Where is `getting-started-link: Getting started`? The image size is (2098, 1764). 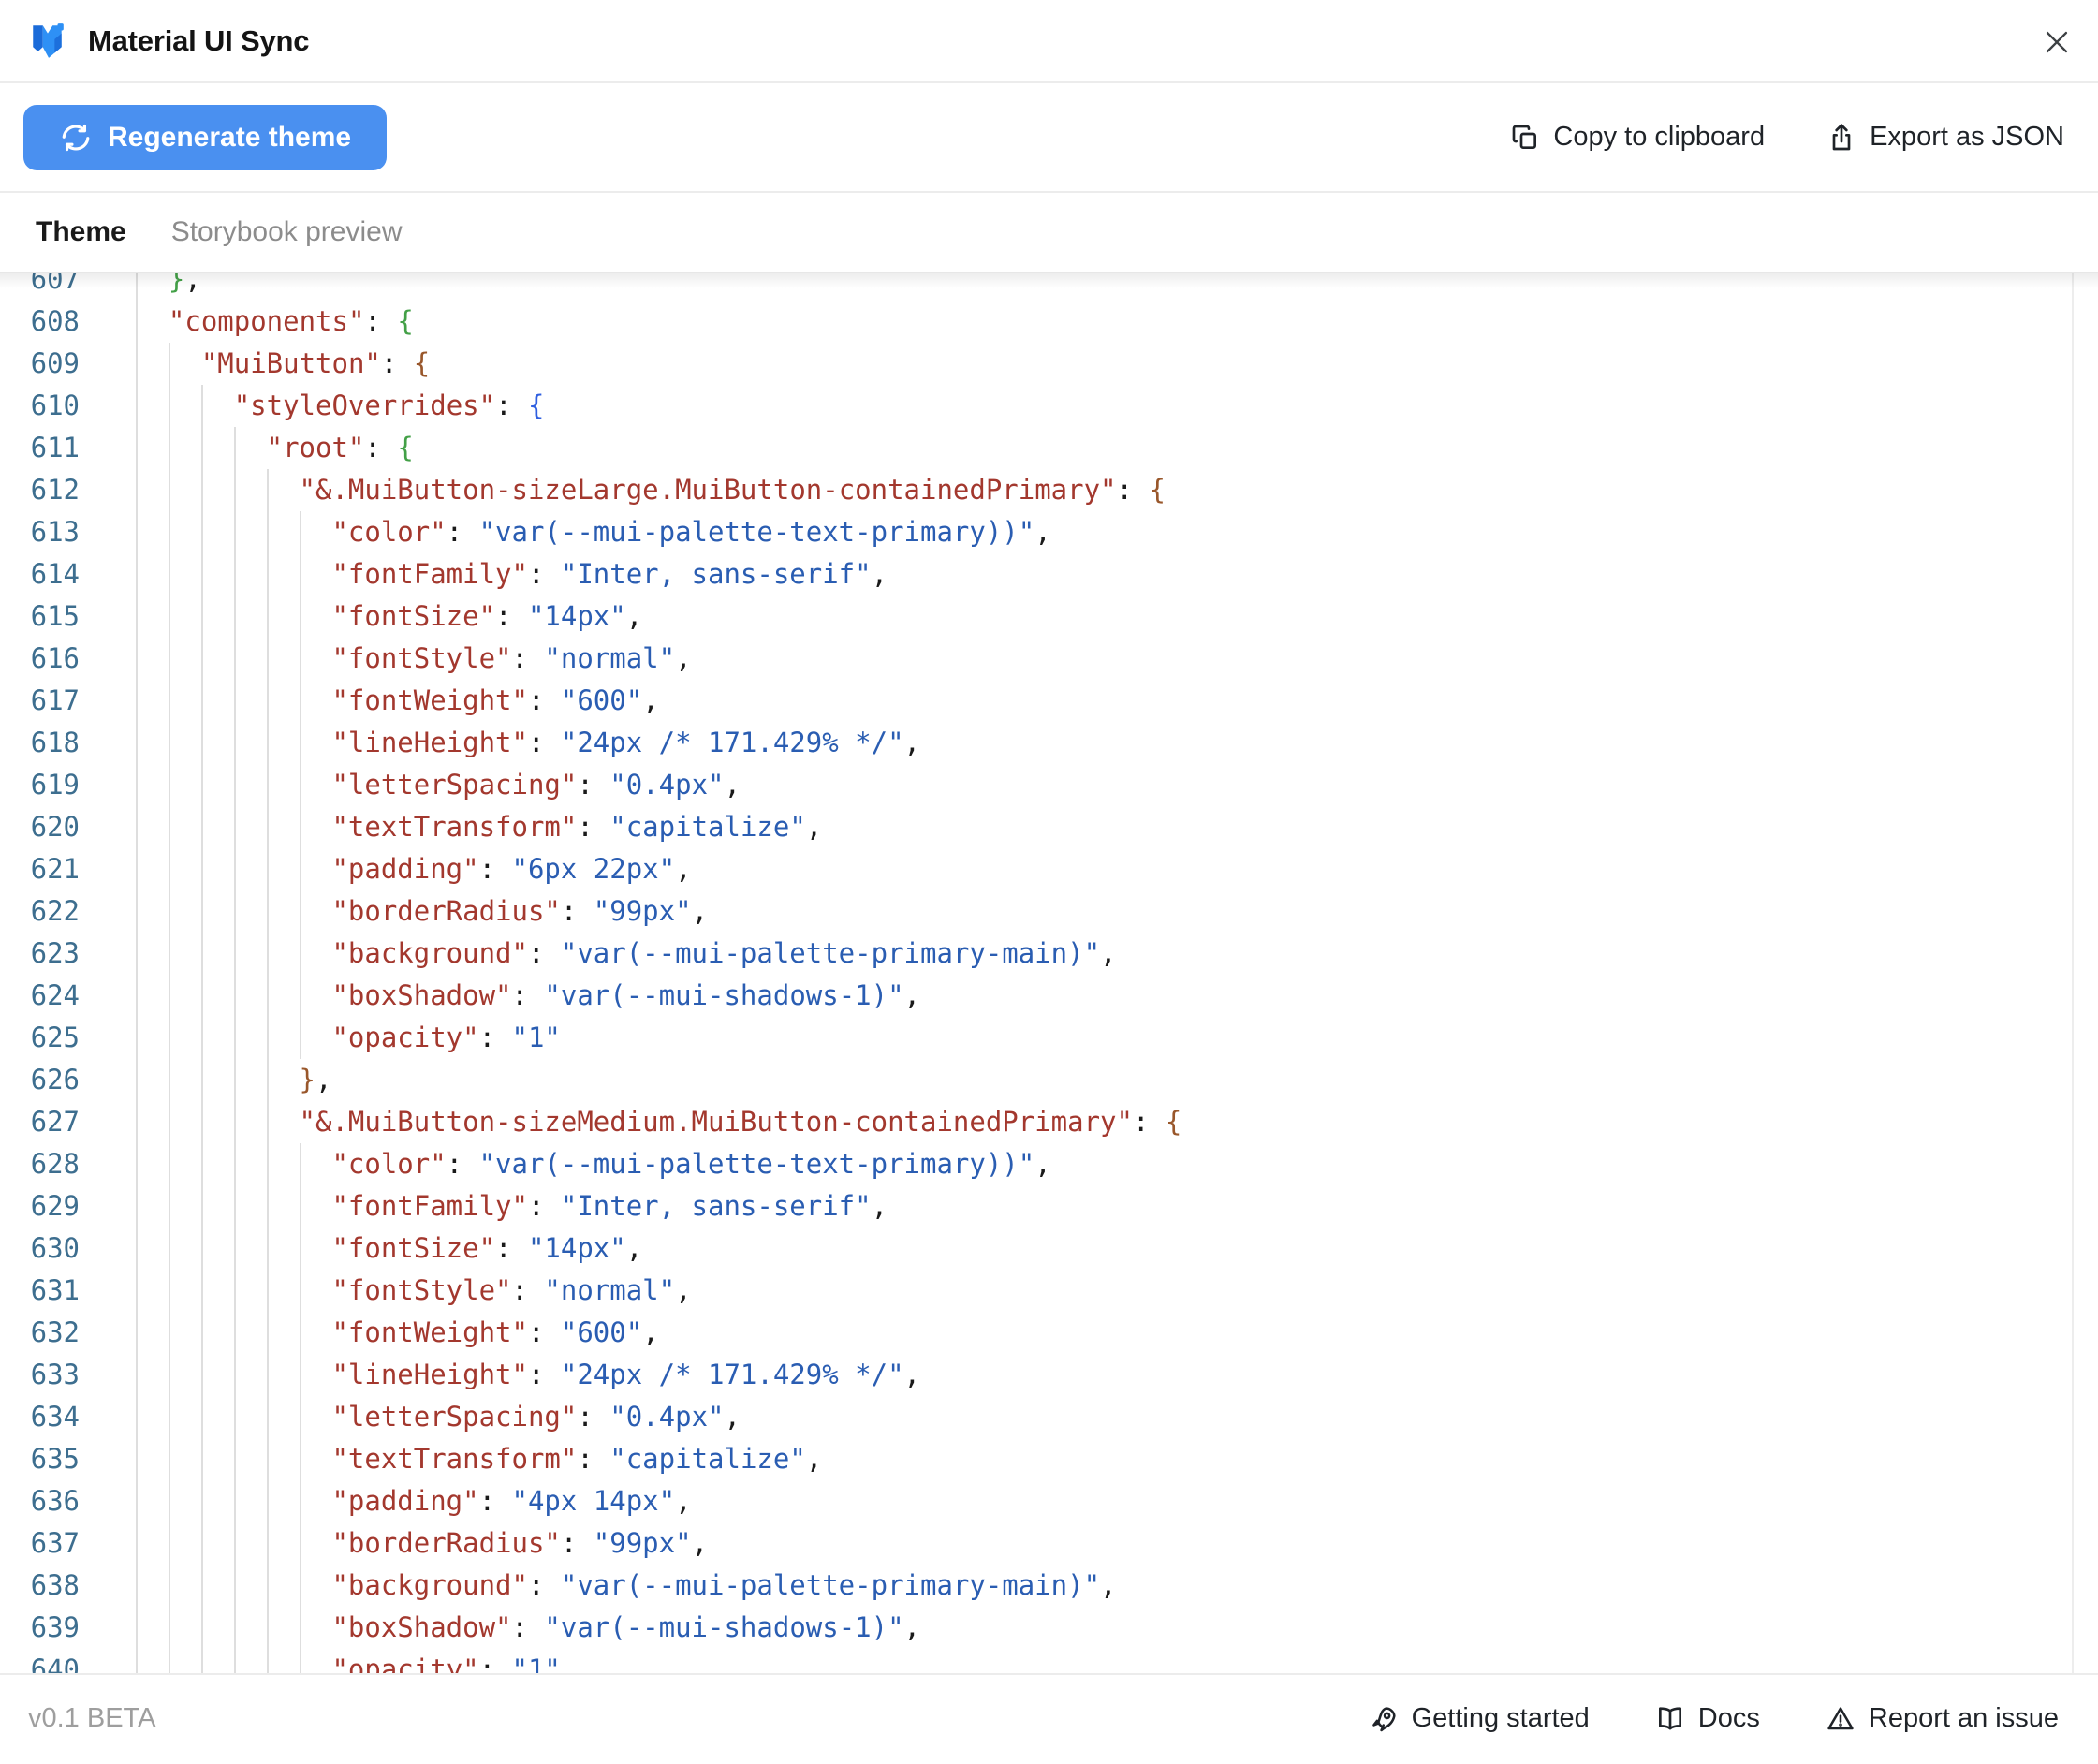 getting-started-link: Getting started is located at coordinates (1479, 1718).